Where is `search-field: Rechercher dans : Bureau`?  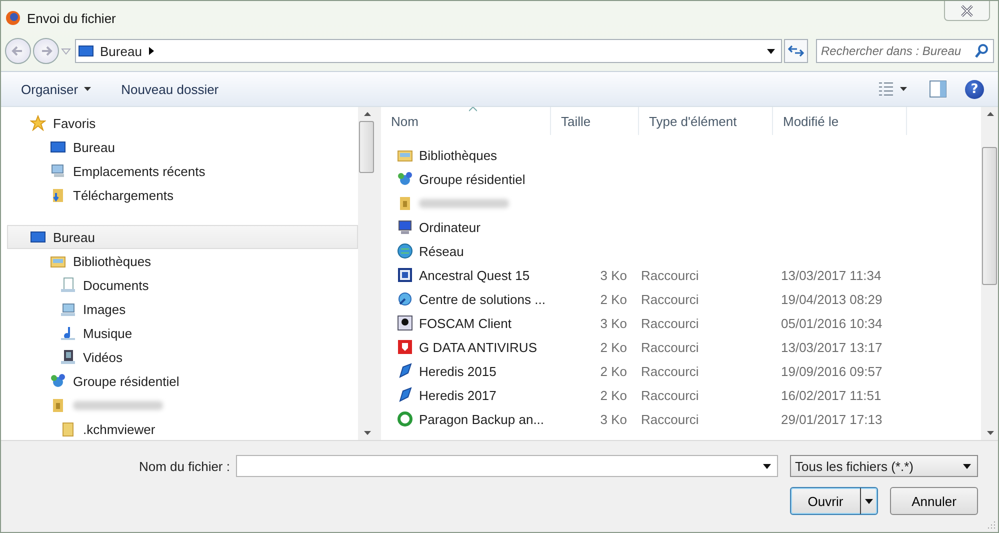
search-field: Rechercher dans : Bureau is located at coordinates (905, 51).